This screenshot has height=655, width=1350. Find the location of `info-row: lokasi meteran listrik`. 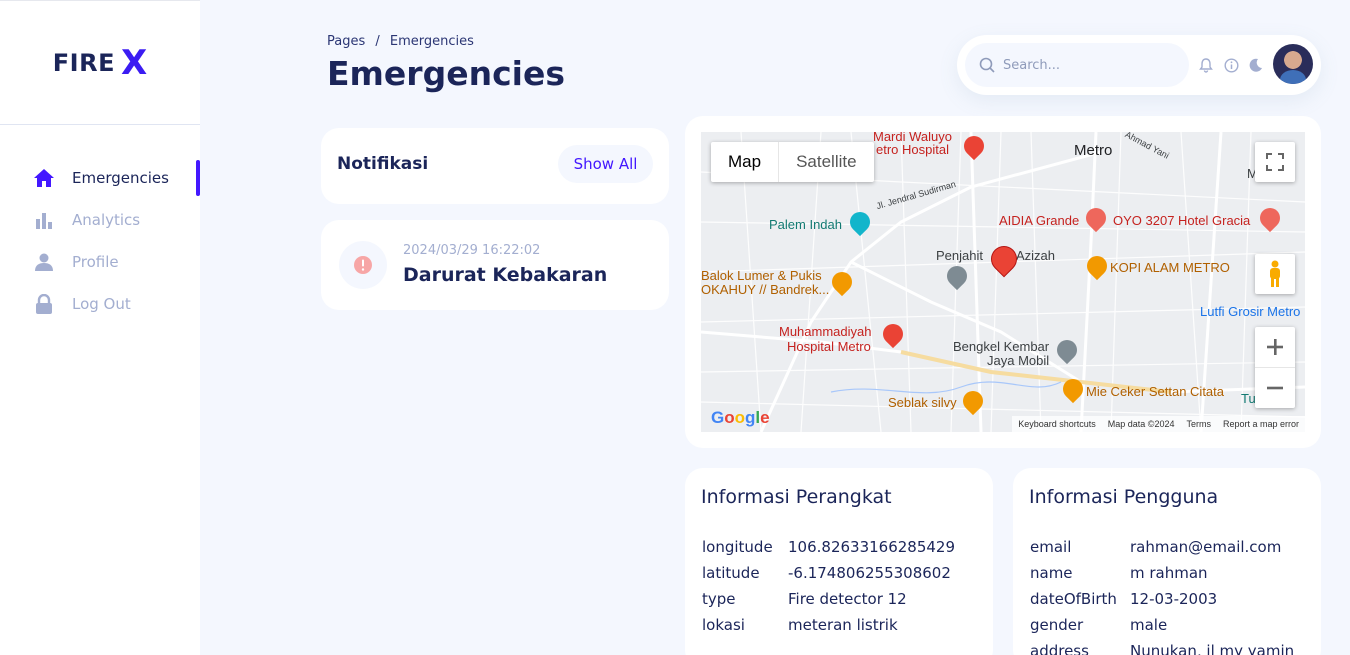

info-row: lokasi meteran listrik is located at coordinates (828, 625).